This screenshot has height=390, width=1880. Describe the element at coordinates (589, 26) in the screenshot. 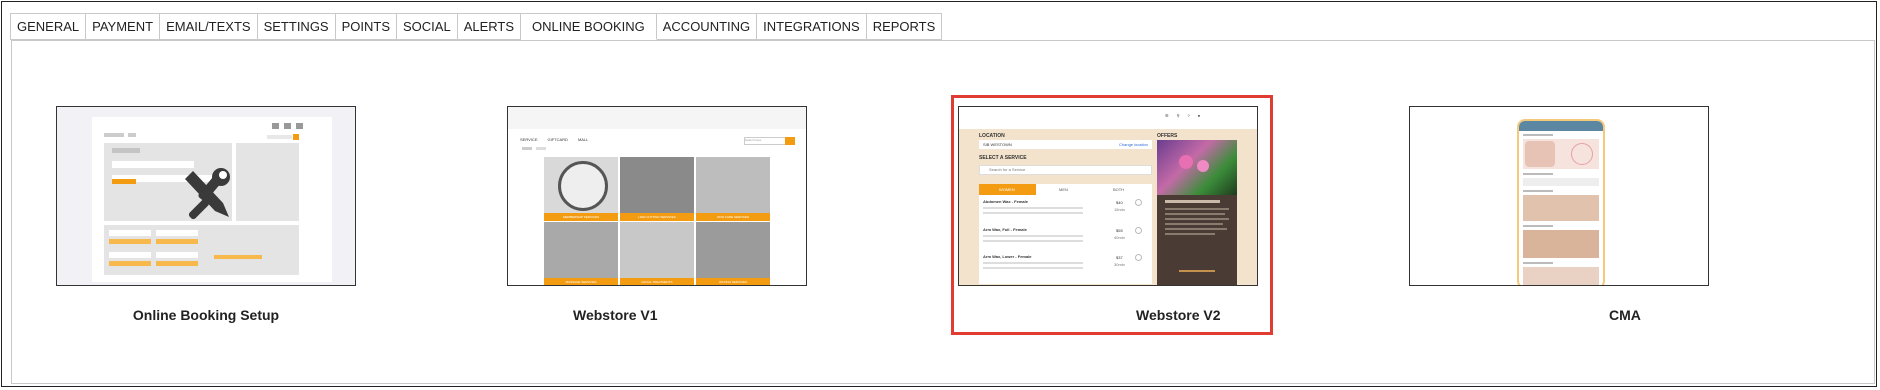

I see `tab-online-booking: ONLINE BOOKING` at that location.